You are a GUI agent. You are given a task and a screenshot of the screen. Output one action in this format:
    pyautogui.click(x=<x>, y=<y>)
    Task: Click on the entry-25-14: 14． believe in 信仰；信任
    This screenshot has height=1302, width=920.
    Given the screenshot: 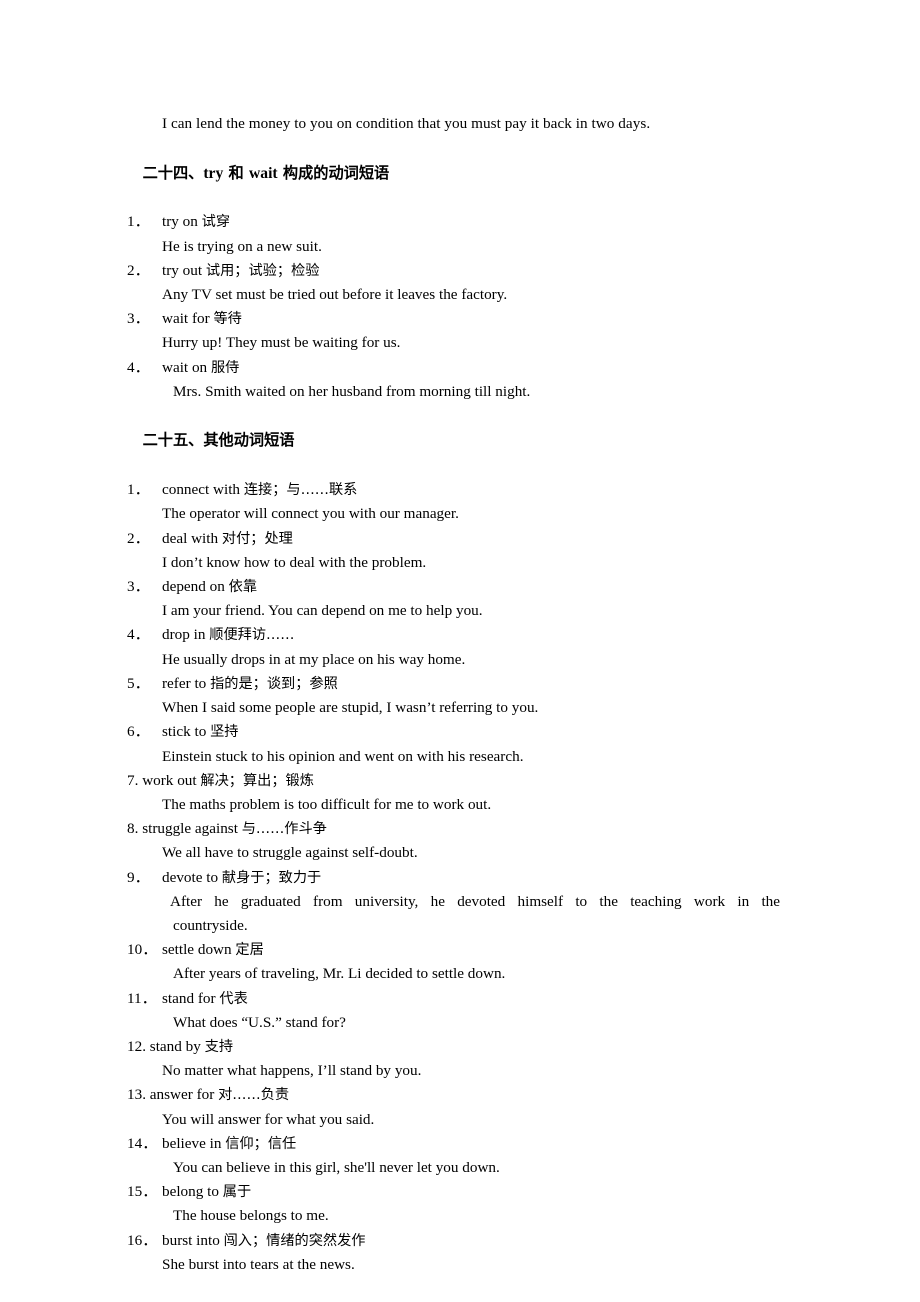 What is the action you would take?
    pyautogui.click(x=463, y=1144)
    